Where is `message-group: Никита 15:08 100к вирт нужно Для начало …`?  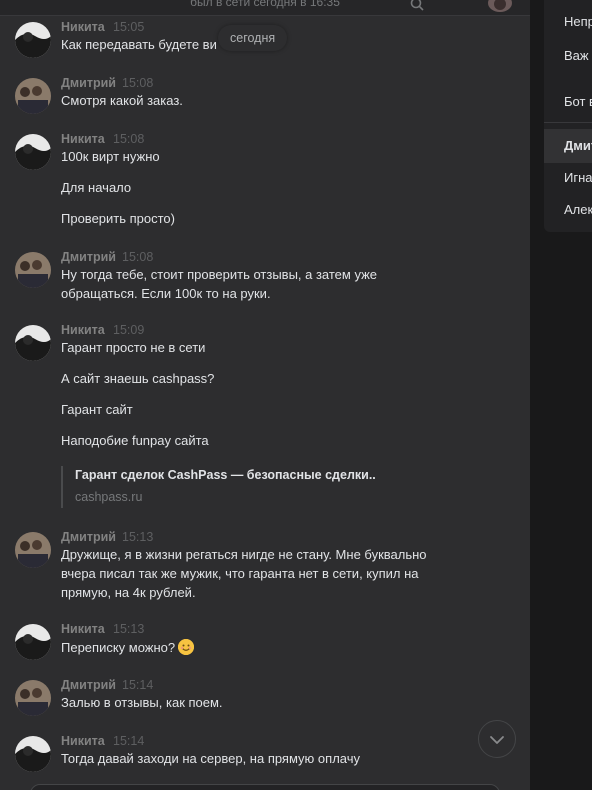 message-group: Никита 15:08 100к вирт нужно Для начало … is located at coordinates (265, 182).